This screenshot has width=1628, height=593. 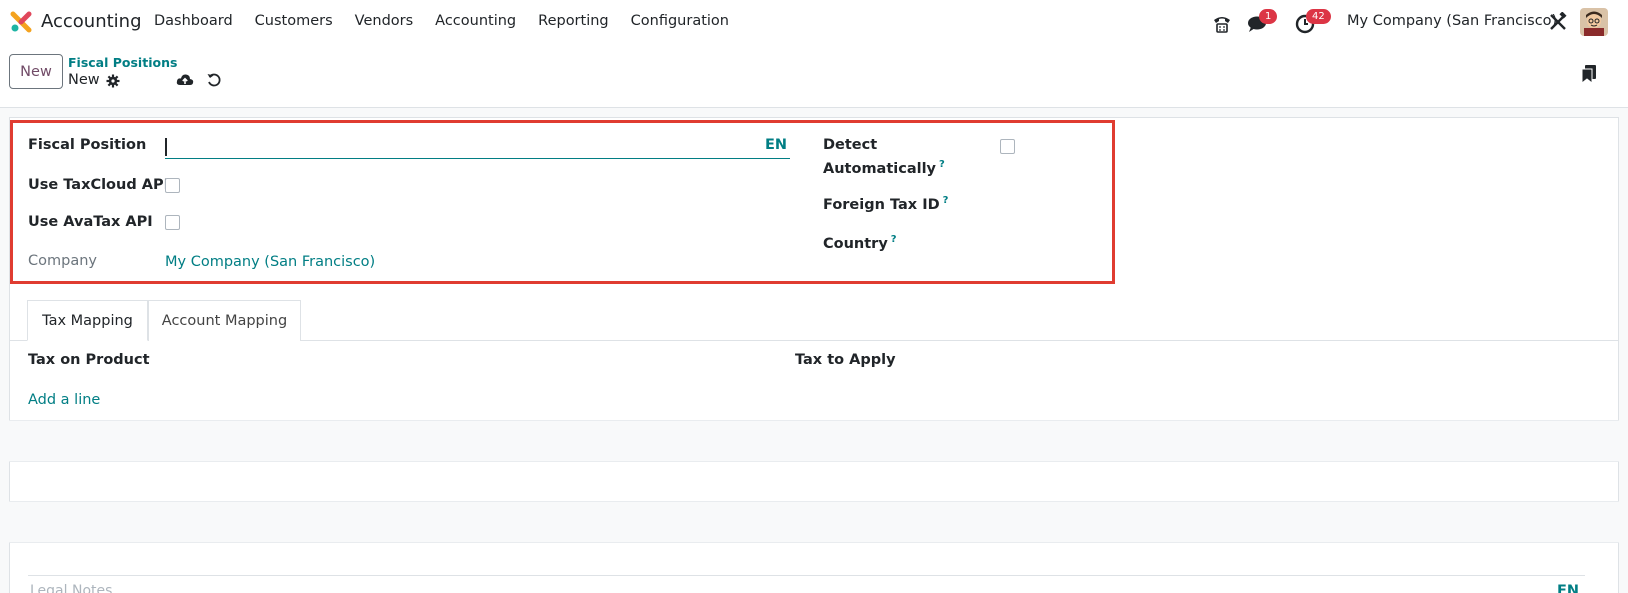 I want to click on foreign-tax-id-text: Foreign Tax ID, so click(x=881, y=204).